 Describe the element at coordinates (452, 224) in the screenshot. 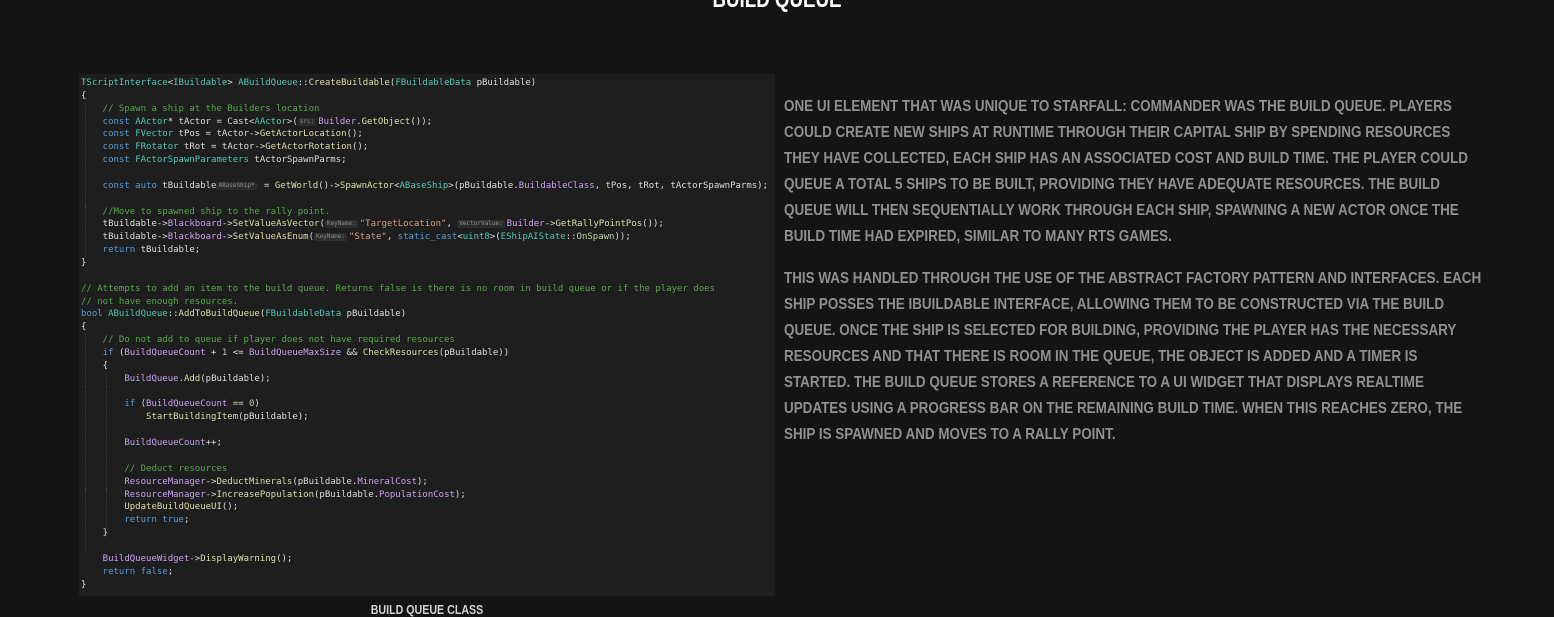

I see `code-token: ,` at that location.